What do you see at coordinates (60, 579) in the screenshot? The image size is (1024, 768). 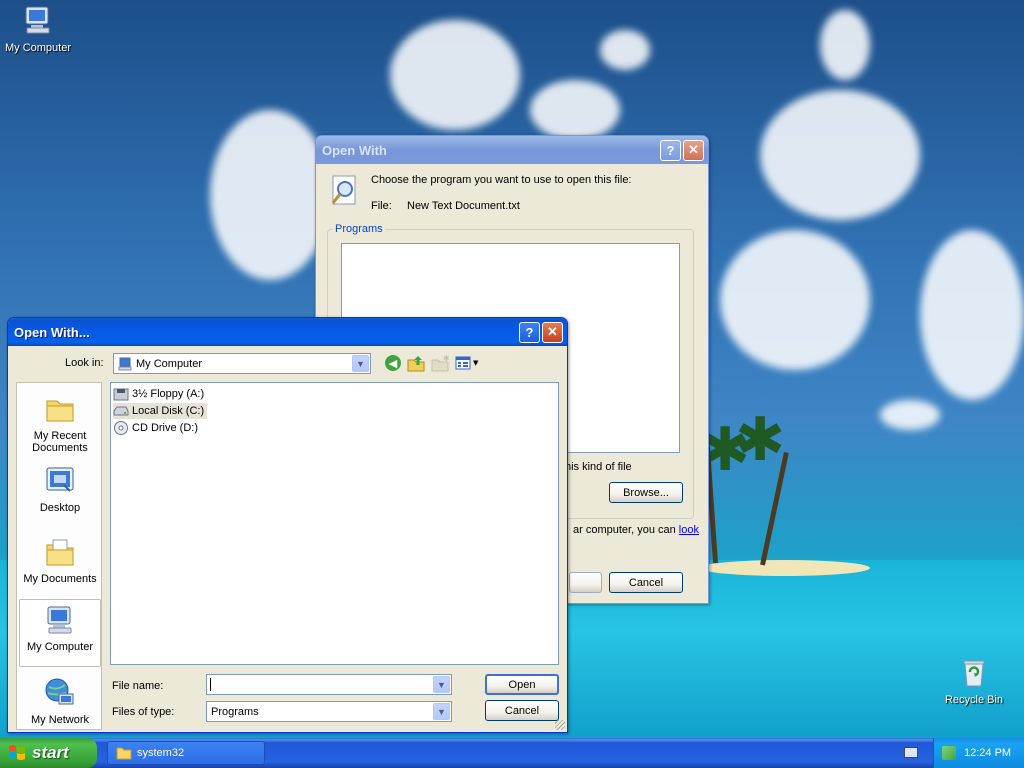 I see `place-label: My Documents` at bounding box center [60, 579].